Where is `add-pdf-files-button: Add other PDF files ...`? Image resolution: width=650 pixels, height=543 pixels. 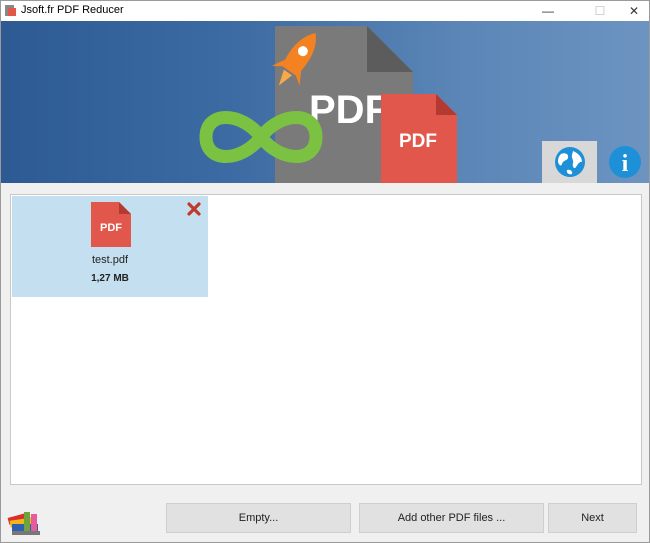 add-pdf-files-button: Add other PDF files ... is located at coordinates (451, 518).